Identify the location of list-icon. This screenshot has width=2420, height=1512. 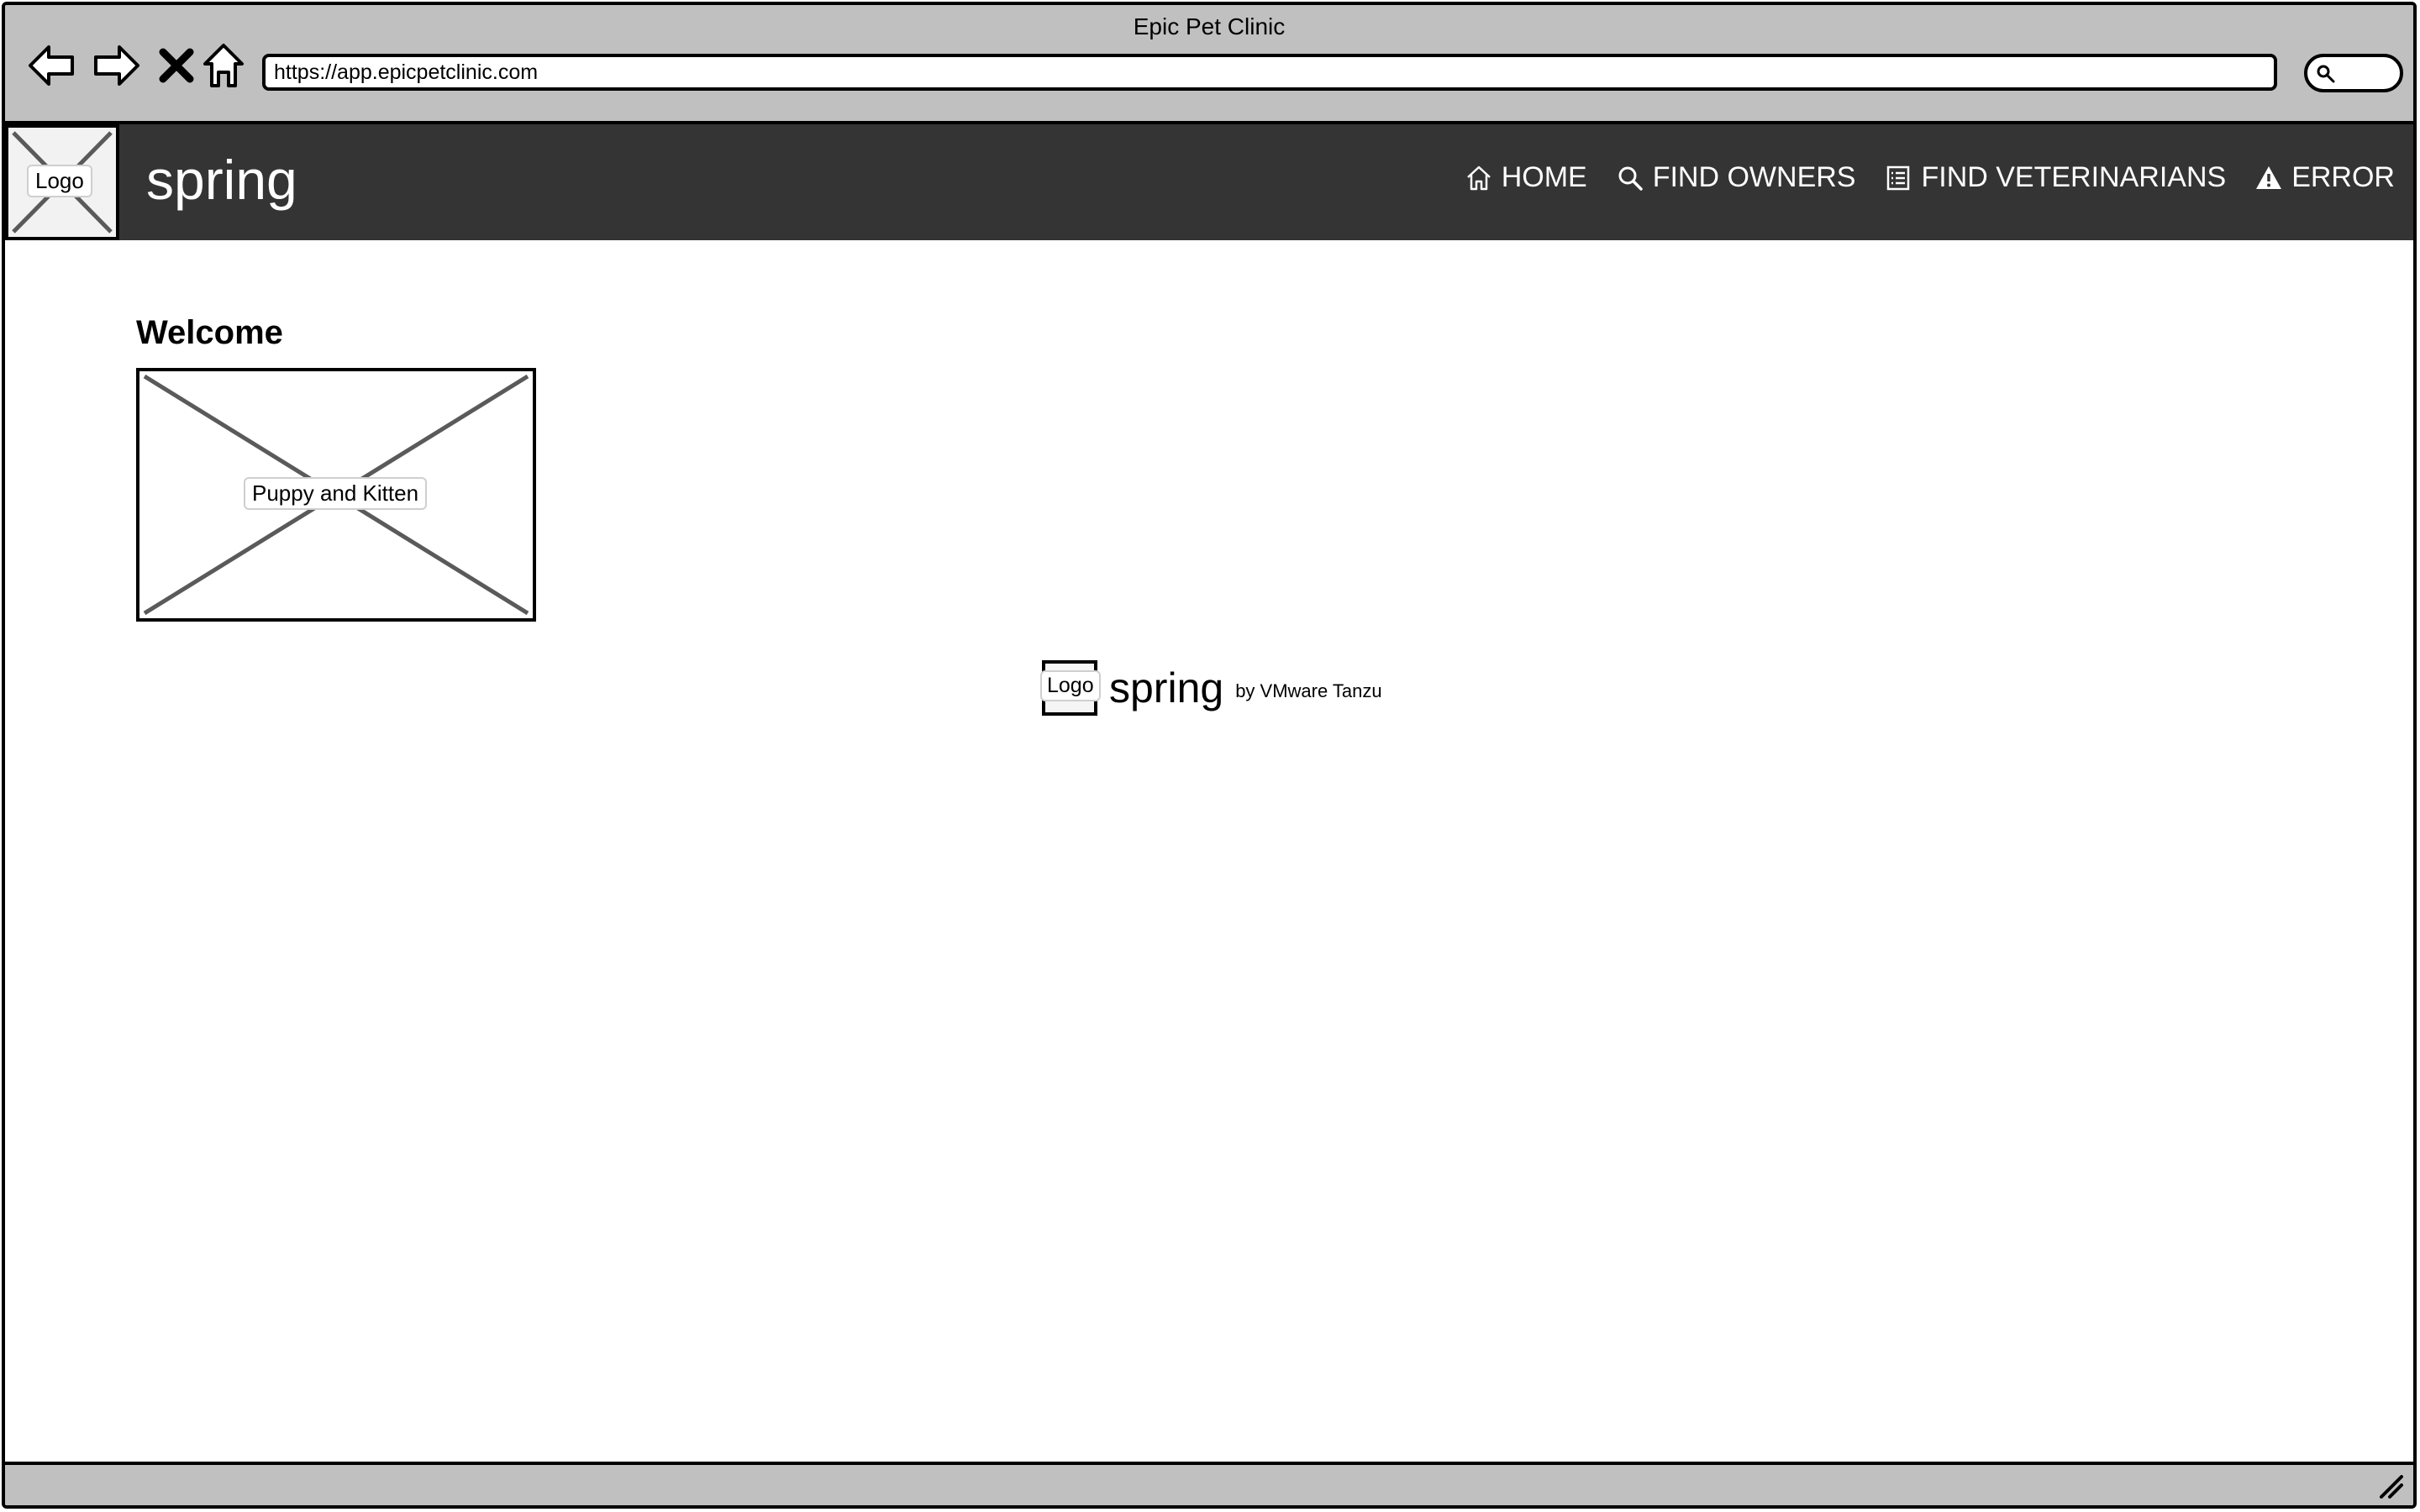
(1899, 177).